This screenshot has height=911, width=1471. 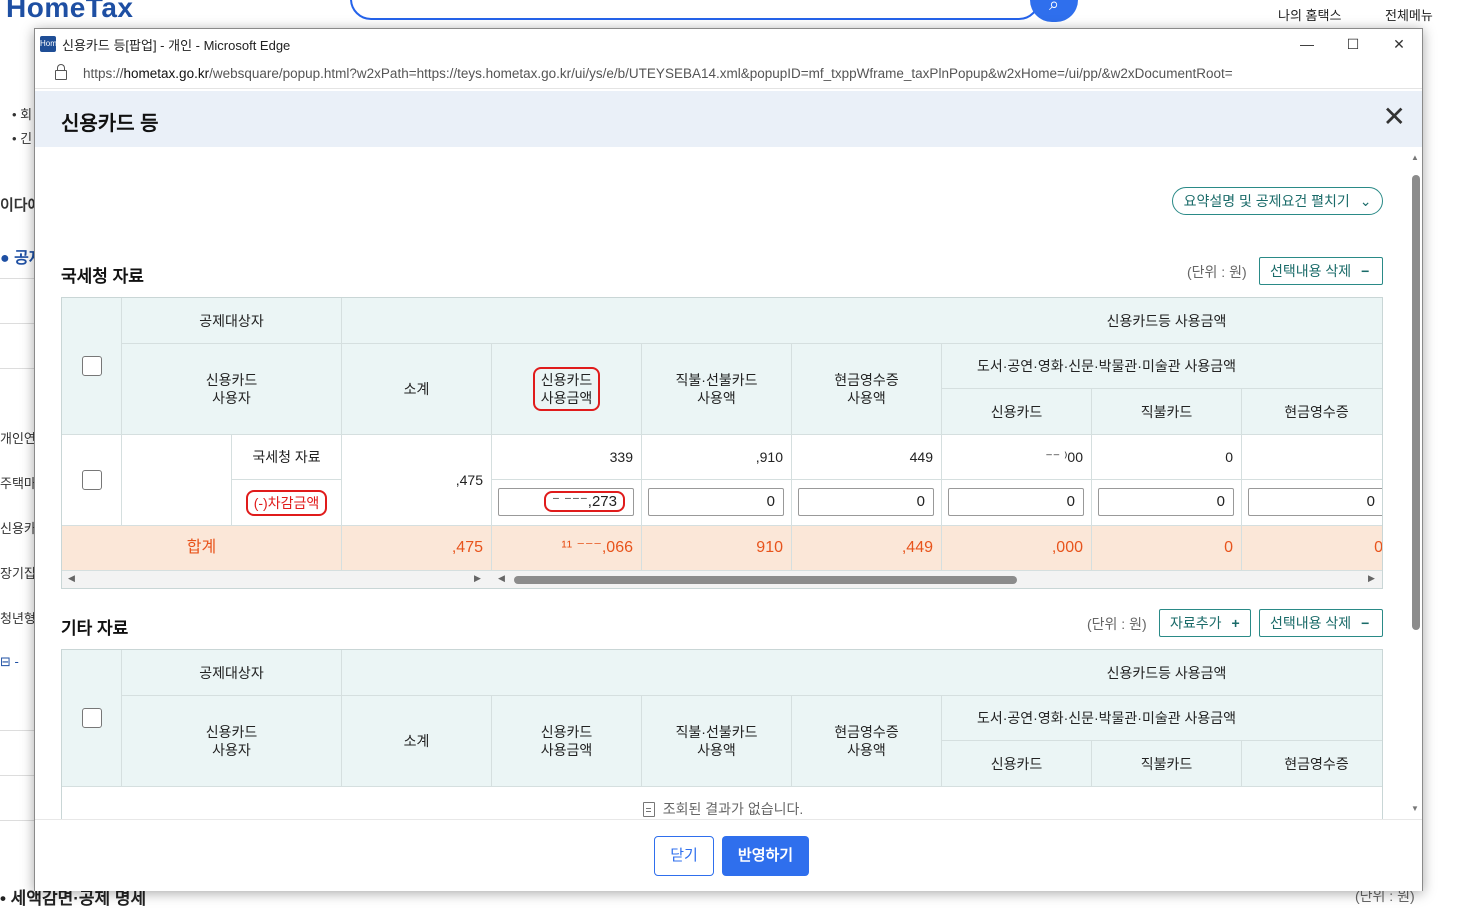 What do you see at coordinates (18, 437) in the screenshot?
I see `side-item: 개인연` at bounding box center [18, 437].